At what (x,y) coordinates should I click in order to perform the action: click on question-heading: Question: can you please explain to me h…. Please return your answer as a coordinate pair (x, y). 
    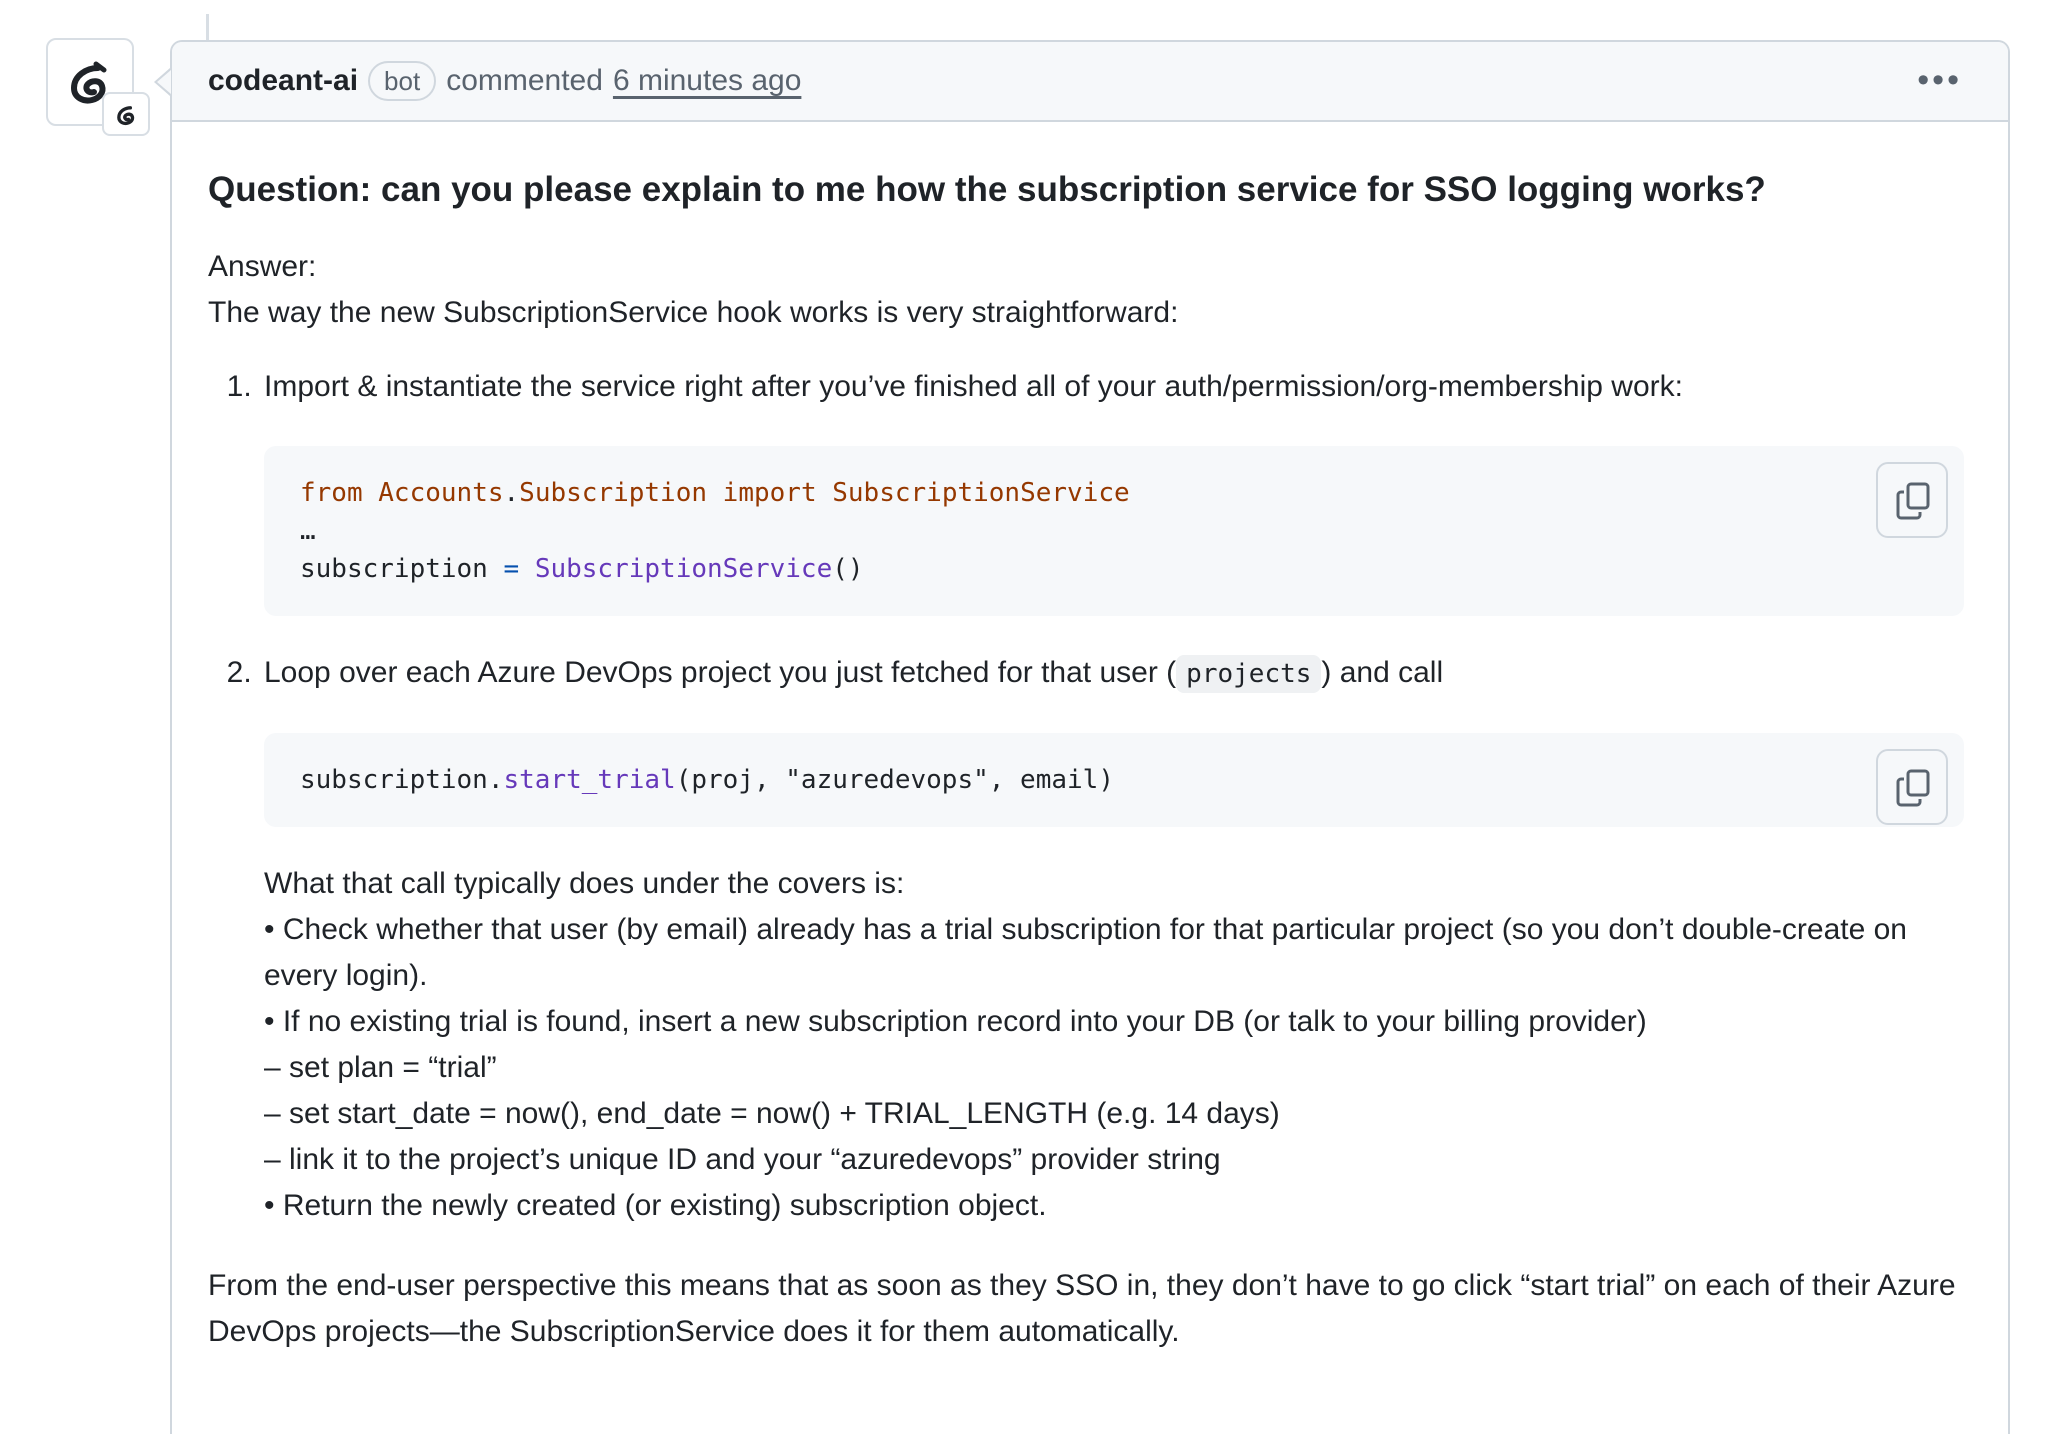
    Looking at the image, I should click on (987, 189).